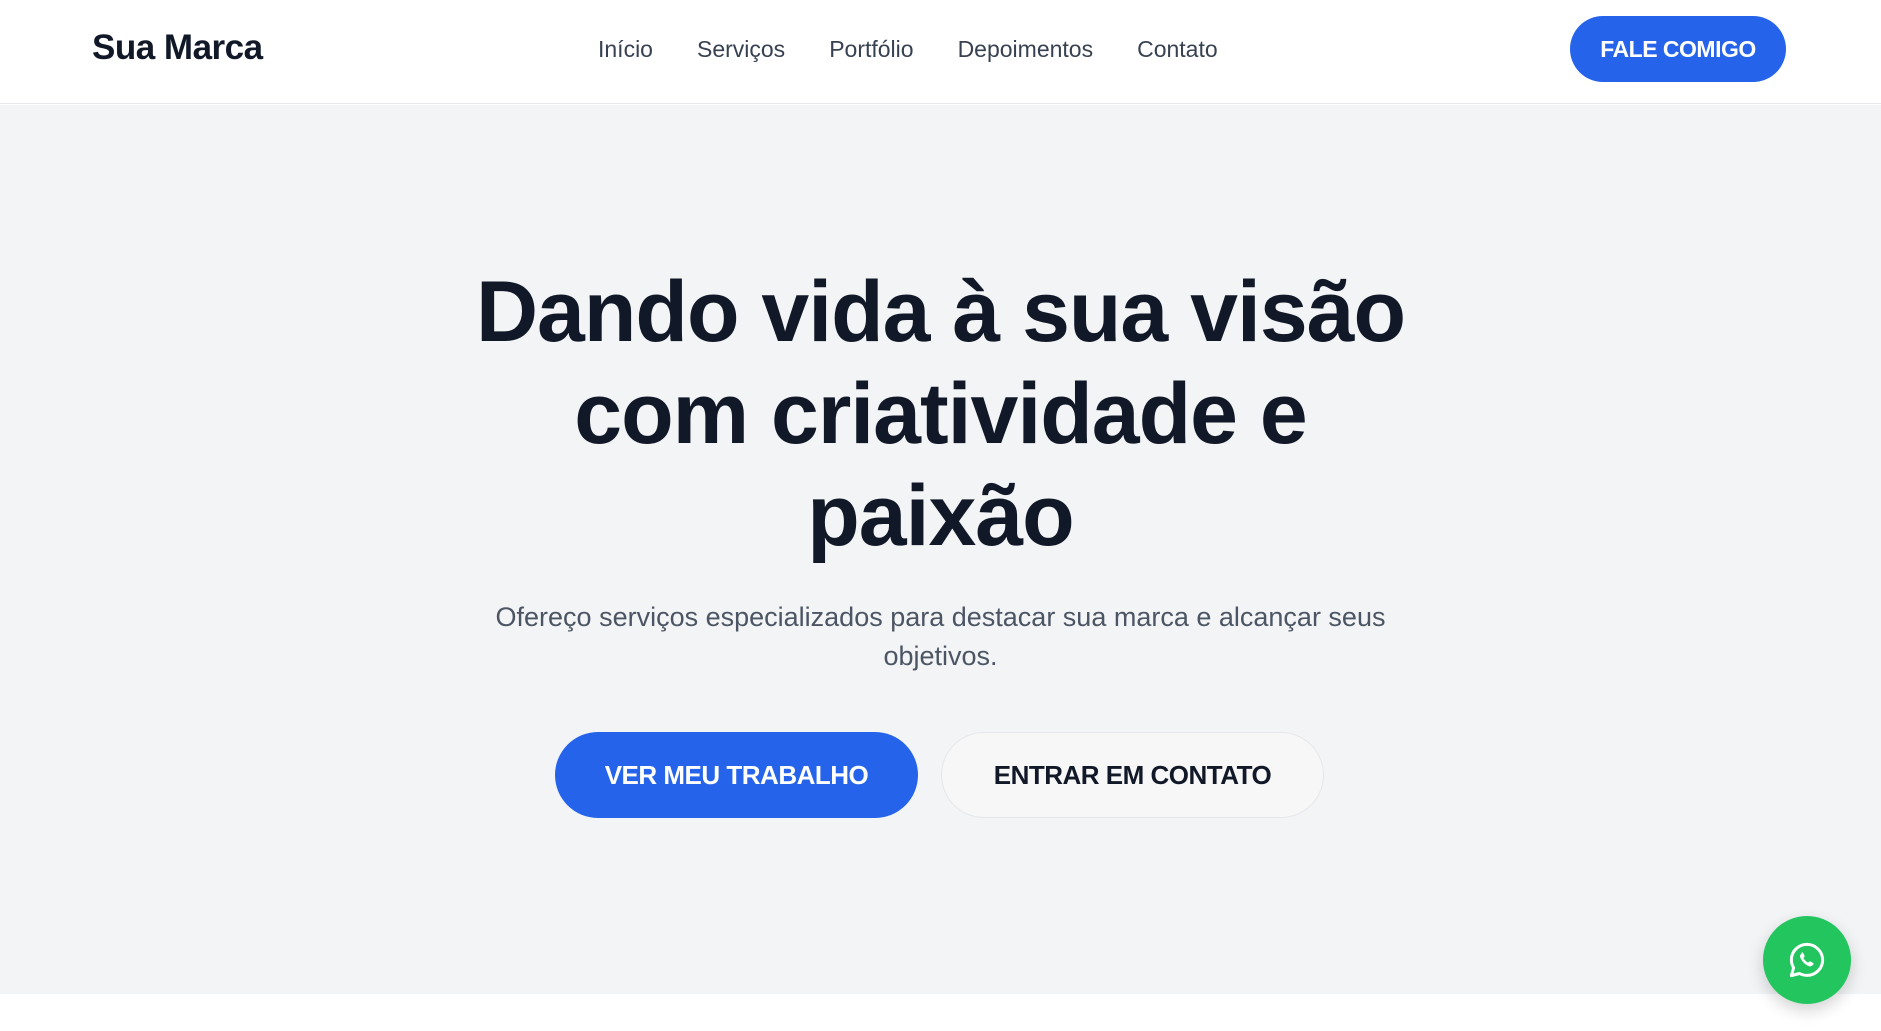  What do you see at coordinates (940, 656) in the screenshot?
I see `hero-subtitle-line: objetivos.` at bounding box center [940, 656].